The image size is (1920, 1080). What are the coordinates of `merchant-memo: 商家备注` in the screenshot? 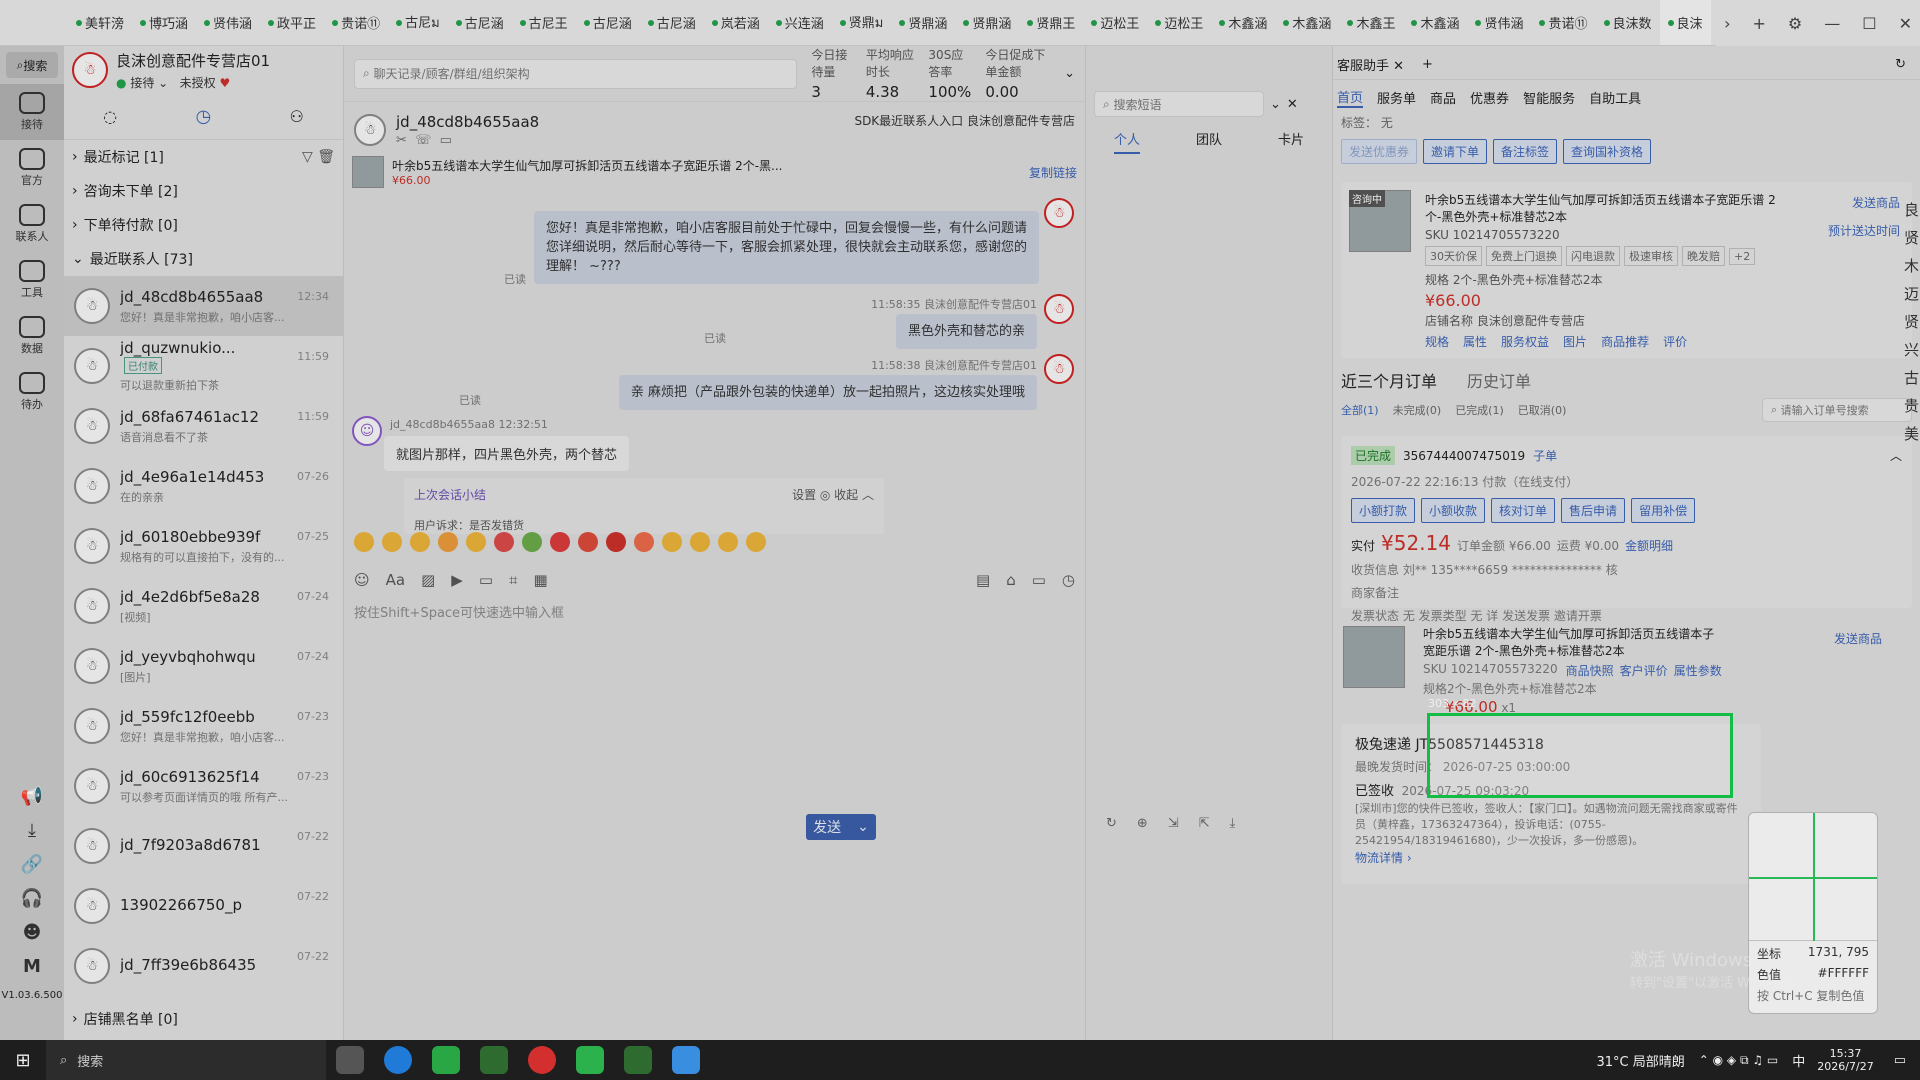 It's located at (1626, 592).